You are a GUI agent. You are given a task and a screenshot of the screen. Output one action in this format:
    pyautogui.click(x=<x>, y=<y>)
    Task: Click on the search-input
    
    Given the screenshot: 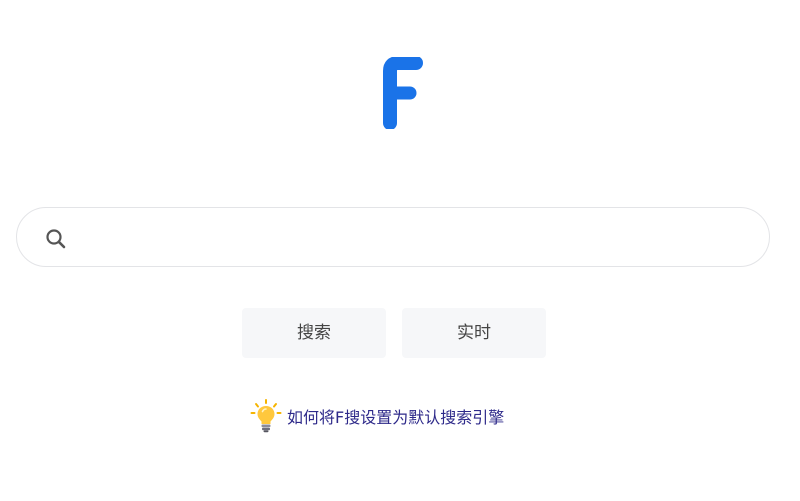 What is the action you would take?
    pyautogui.click(x=421, y=239)
    